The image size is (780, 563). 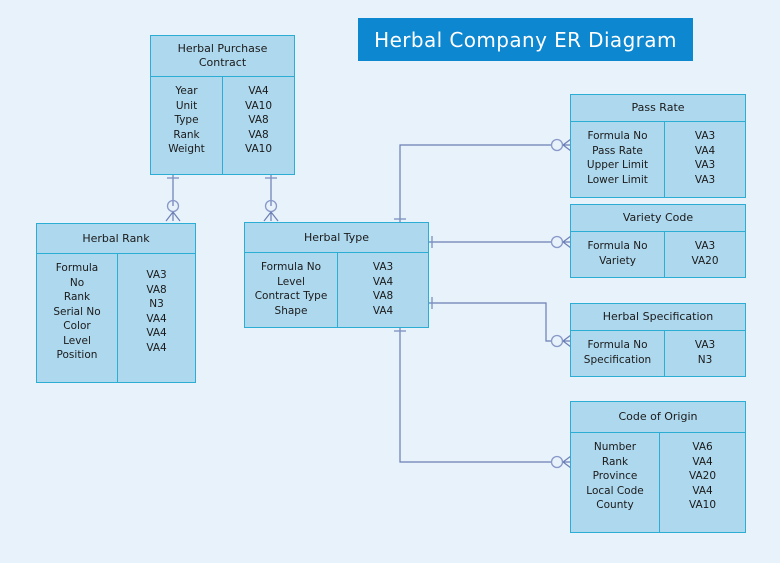 I want to click on field-type-column: VA3 N3, so click(x=705, y=354).